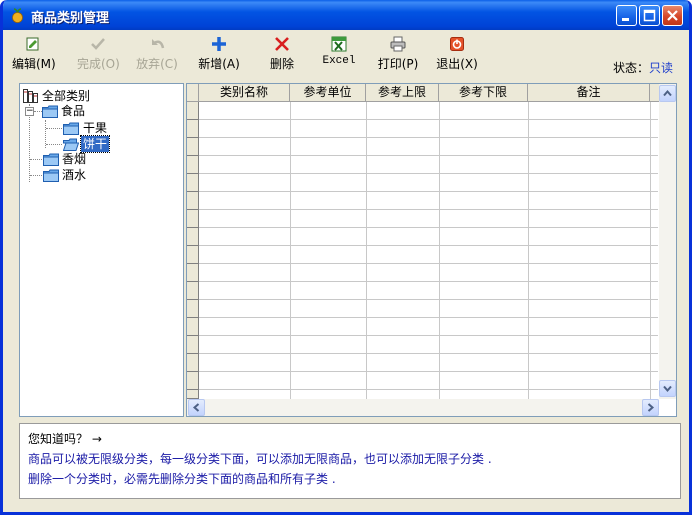 The image size is (692, 515). What do you see at coordinates (32, 44) in the screenshot?
I see `edit-icon` at bounding box center [32, 44].